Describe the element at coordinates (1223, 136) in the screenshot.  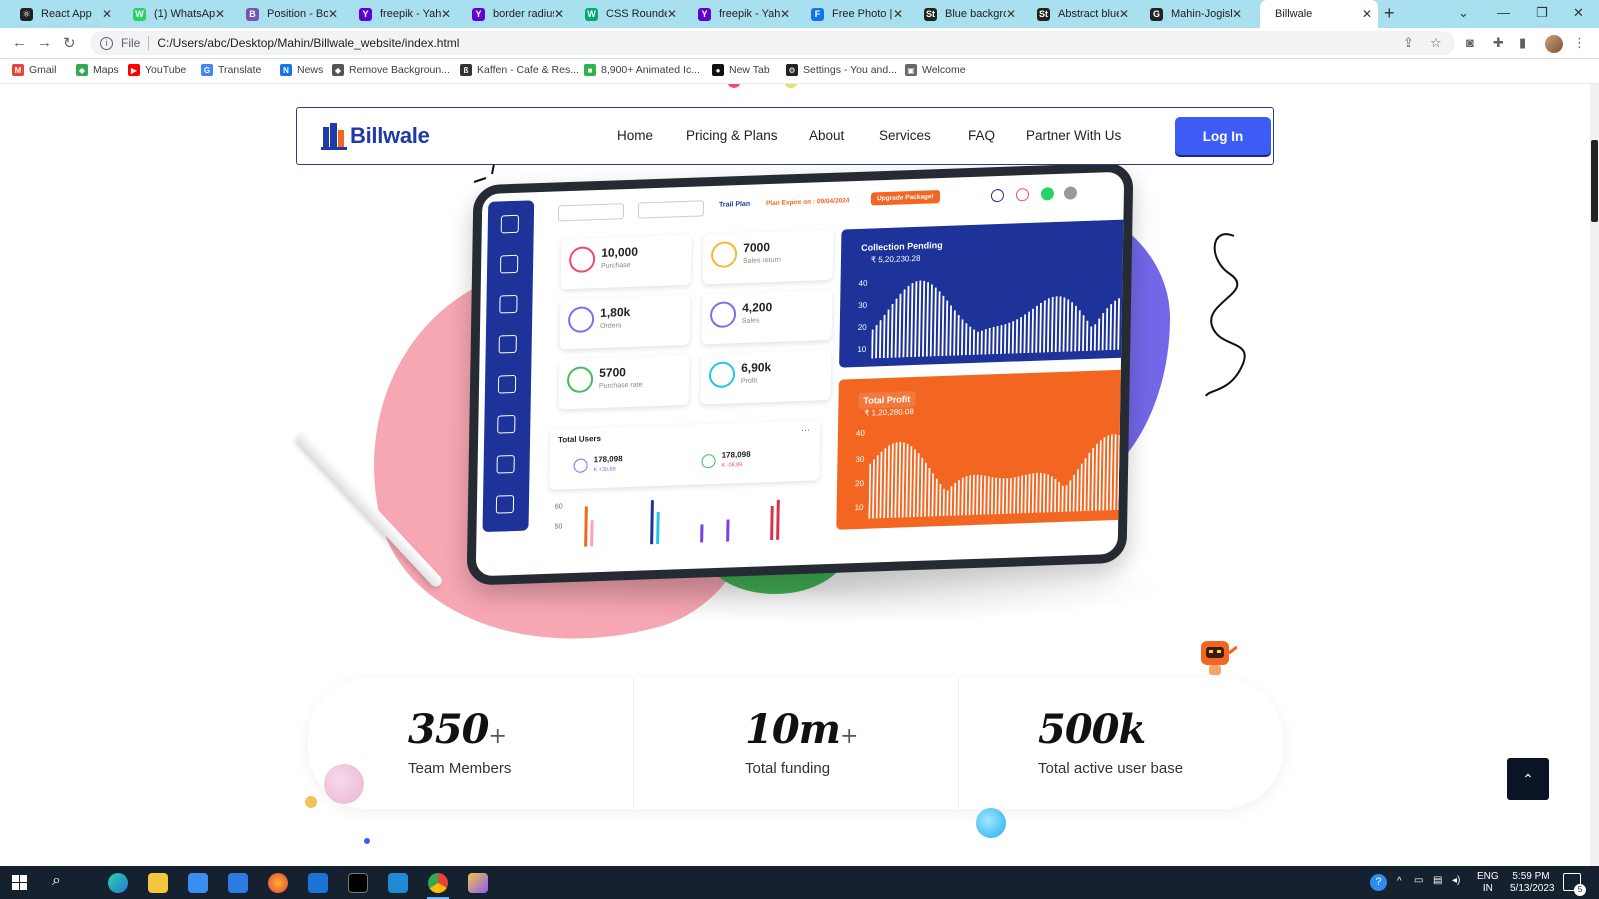
I see `login-button: Log In` at that location.